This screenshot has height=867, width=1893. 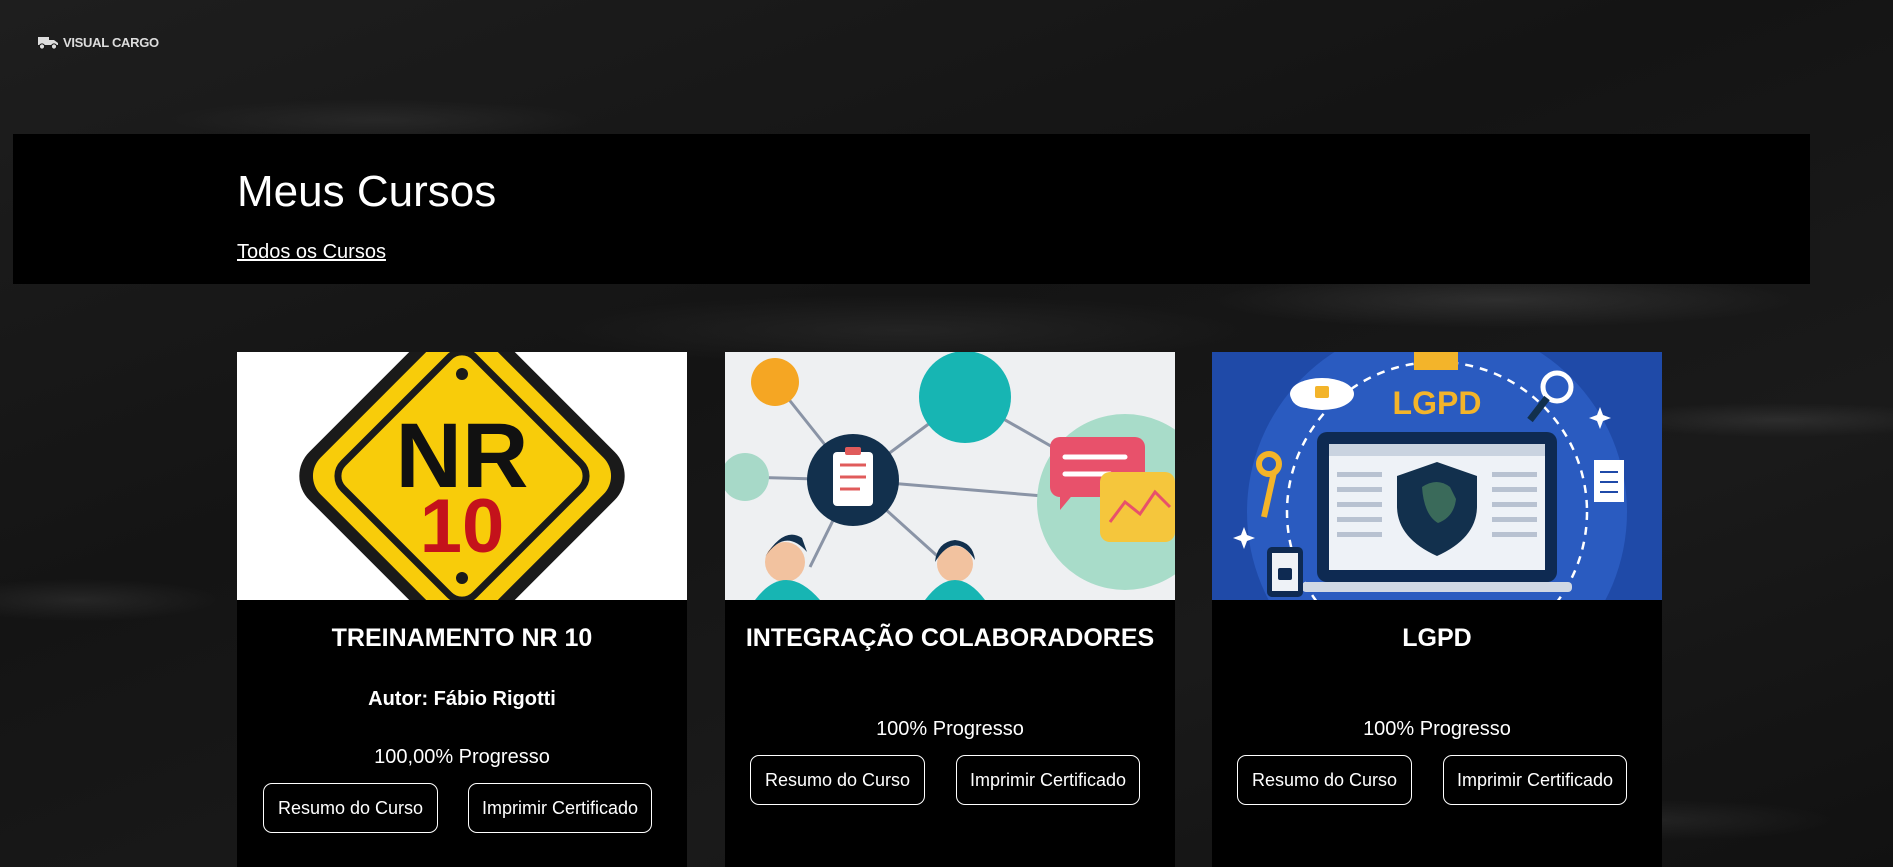 I want to click on course-image-nr10: NR 10, so click(x=462, y=476).